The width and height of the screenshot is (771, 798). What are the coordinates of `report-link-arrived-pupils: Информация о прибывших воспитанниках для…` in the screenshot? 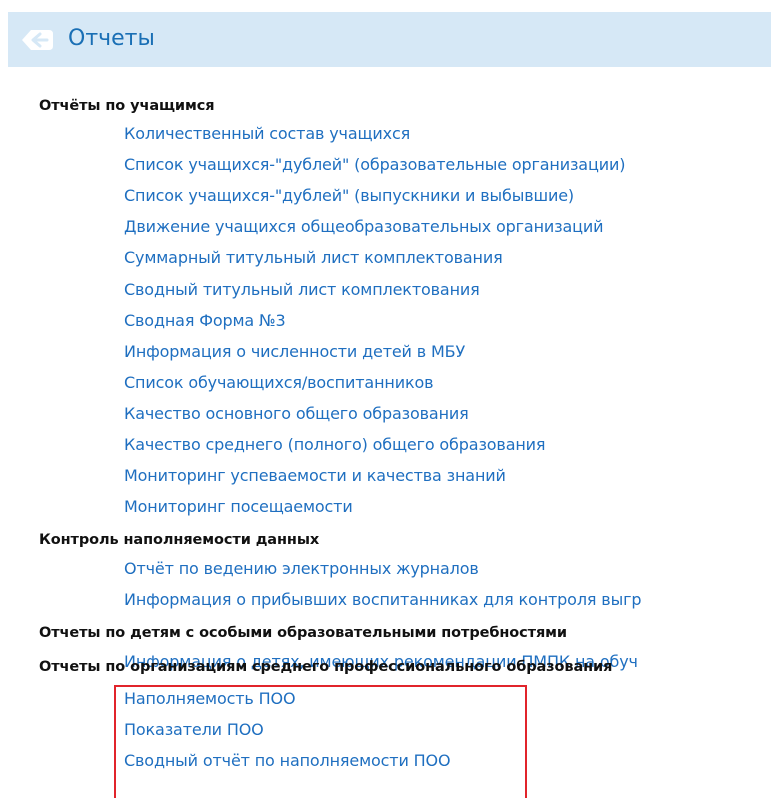 It's located at (382, 600).